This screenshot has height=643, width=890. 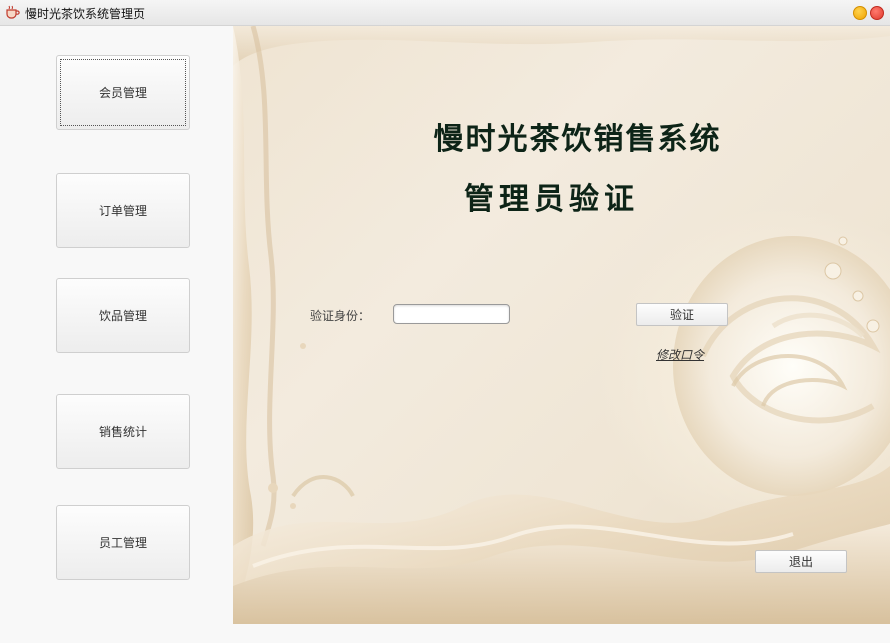 I want to click on title-bar: 慢时光茶饮系统管理页, so click(x=445, y=13).